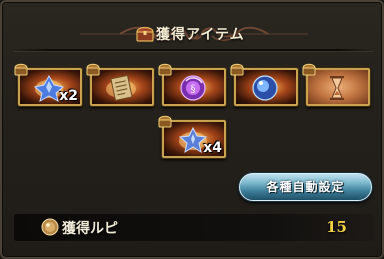  I want to click on rupee-label: 獲得ルピ, so click(90, 229).